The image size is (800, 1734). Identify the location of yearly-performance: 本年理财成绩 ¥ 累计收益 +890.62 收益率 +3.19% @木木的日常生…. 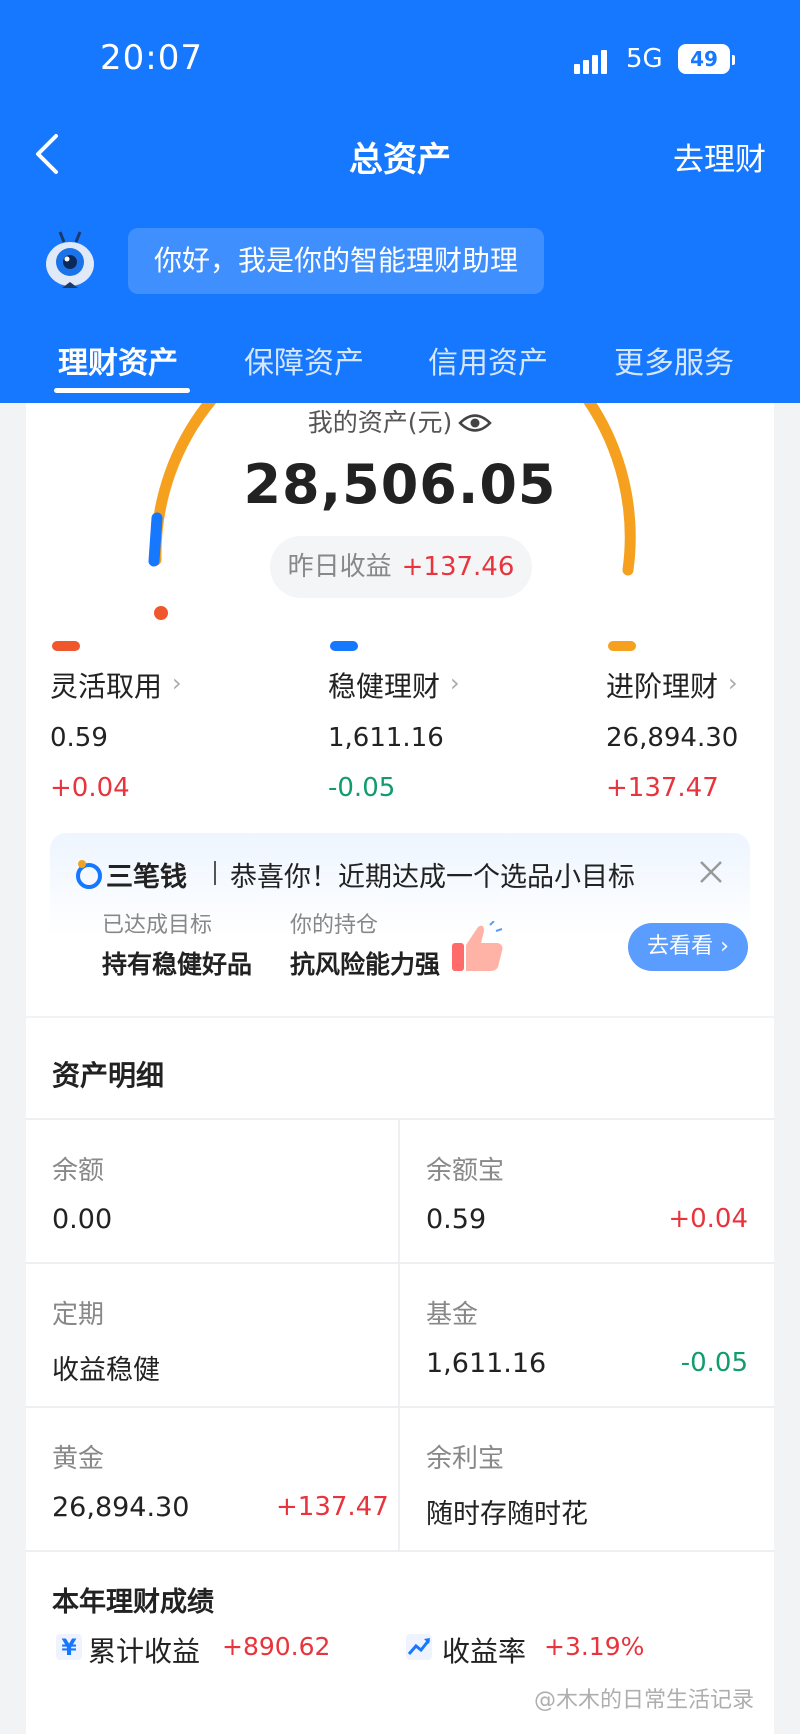
(400, 1642).